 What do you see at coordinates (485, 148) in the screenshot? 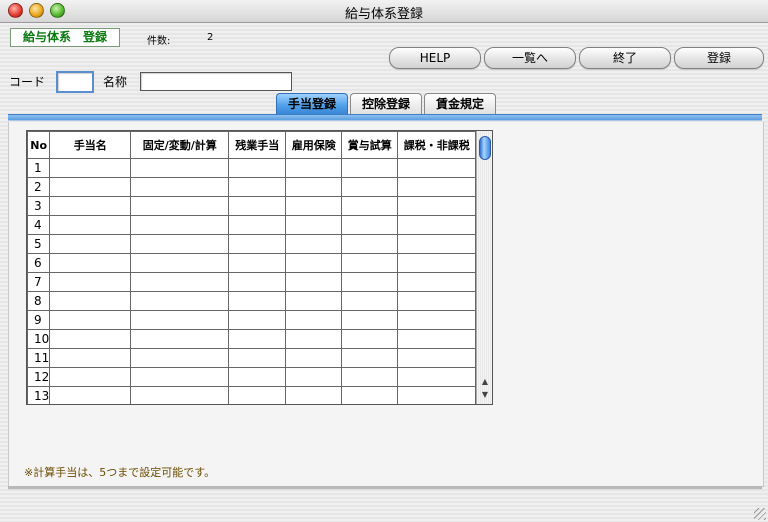
I see `scrollbar-thumb` at bounding box center [485, 148].